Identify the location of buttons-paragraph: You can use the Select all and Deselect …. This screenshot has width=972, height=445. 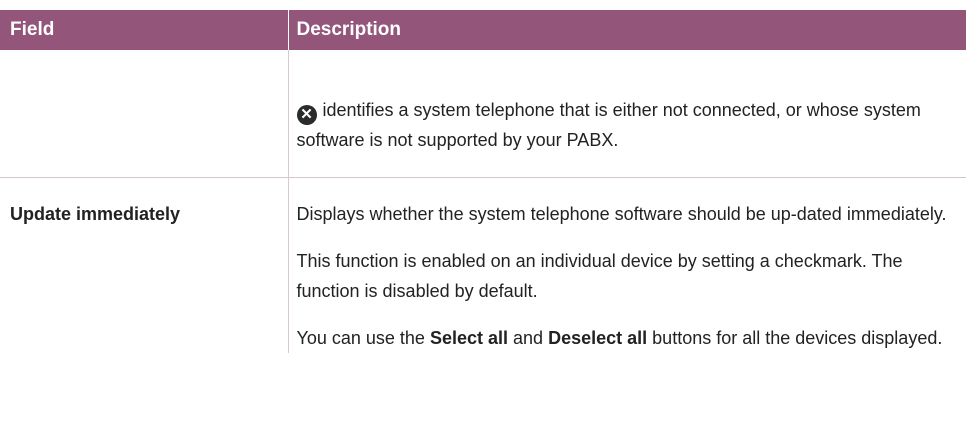
(627, 338).